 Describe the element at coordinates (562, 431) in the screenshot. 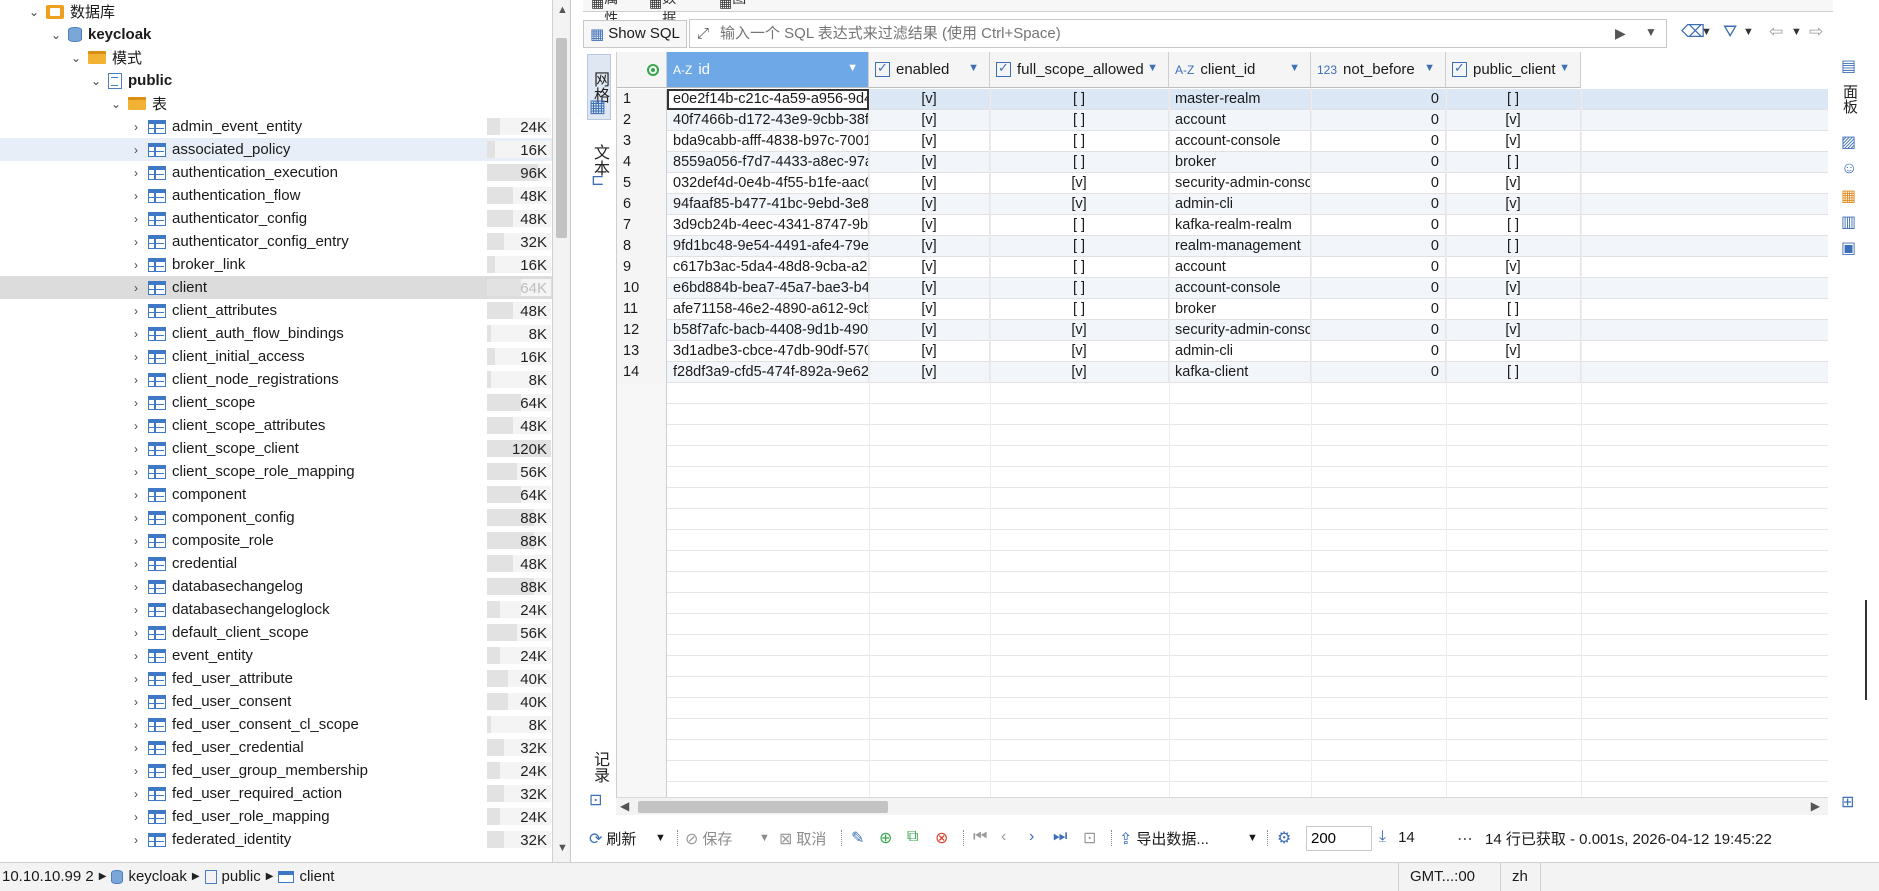

I see `navigator-scrollbar: ▲ ▼` at that location.